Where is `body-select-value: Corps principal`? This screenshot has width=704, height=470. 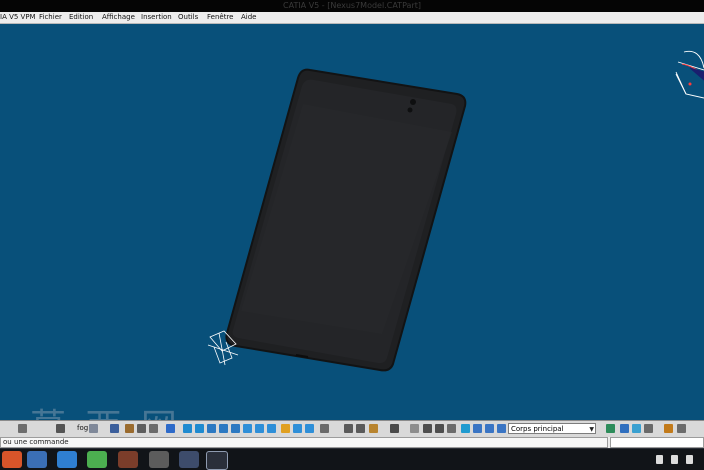 body-select-value: Corps principal is located at coordinates (537, 429).